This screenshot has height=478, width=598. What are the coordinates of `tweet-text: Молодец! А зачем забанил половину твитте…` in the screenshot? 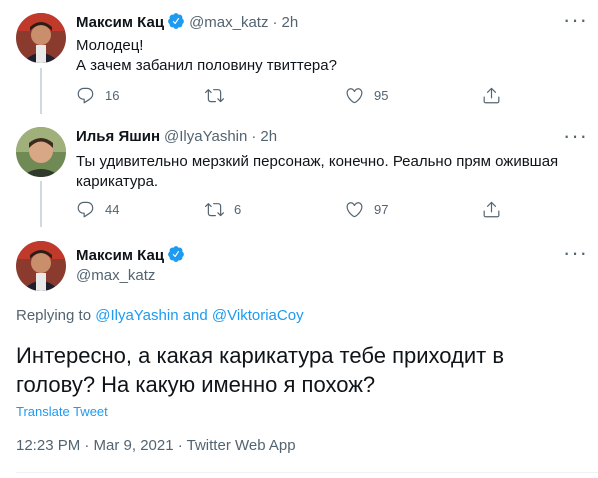 It's located at (206, 56).